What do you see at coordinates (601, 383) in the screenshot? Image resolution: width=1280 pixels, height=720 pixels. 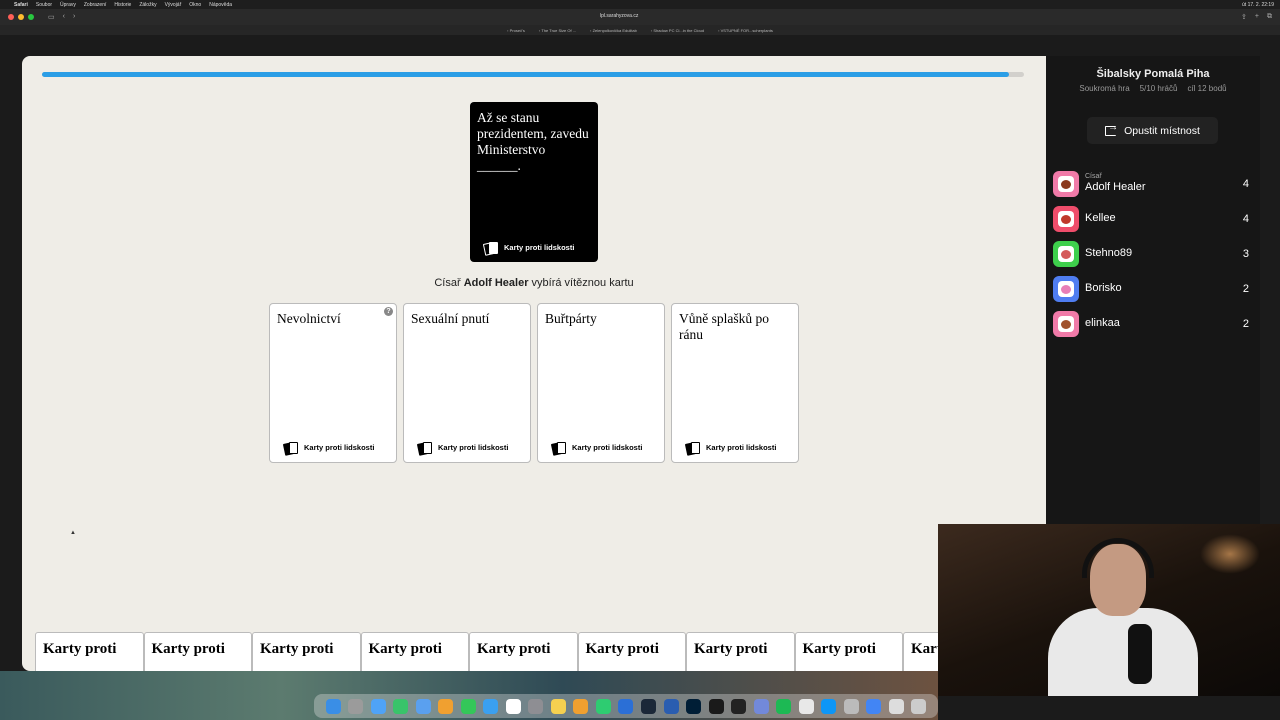 I see `white-card: Buřtpárty Karty proti lidskosti` at bounding box center [601, 383].